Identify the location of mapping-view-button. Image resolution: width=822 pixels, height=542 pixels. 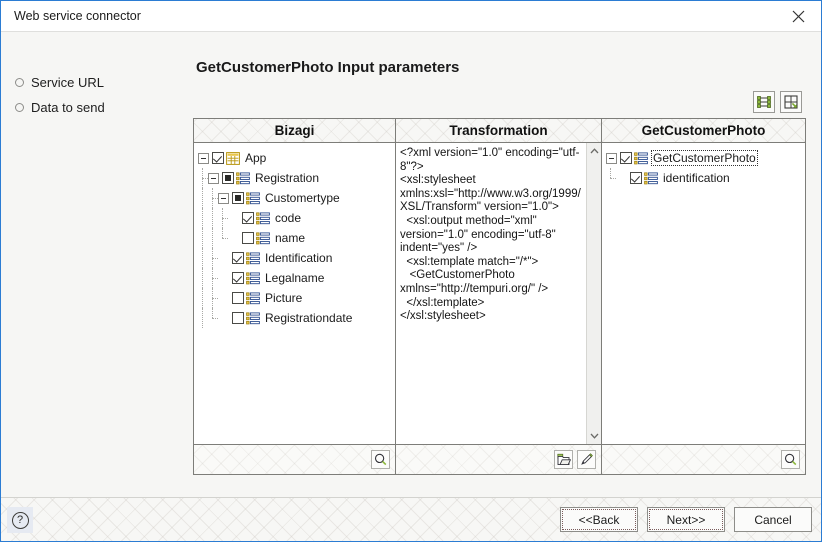
(764, 102).